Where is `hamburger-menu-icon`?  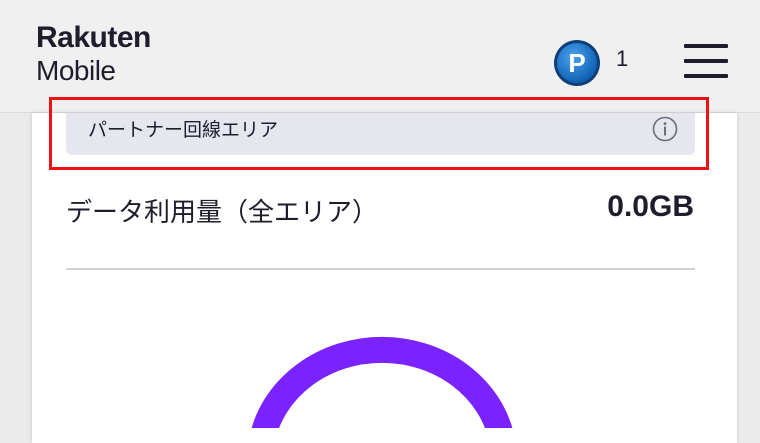 hamburger-menu-icon is located at coordinates (706, 46).